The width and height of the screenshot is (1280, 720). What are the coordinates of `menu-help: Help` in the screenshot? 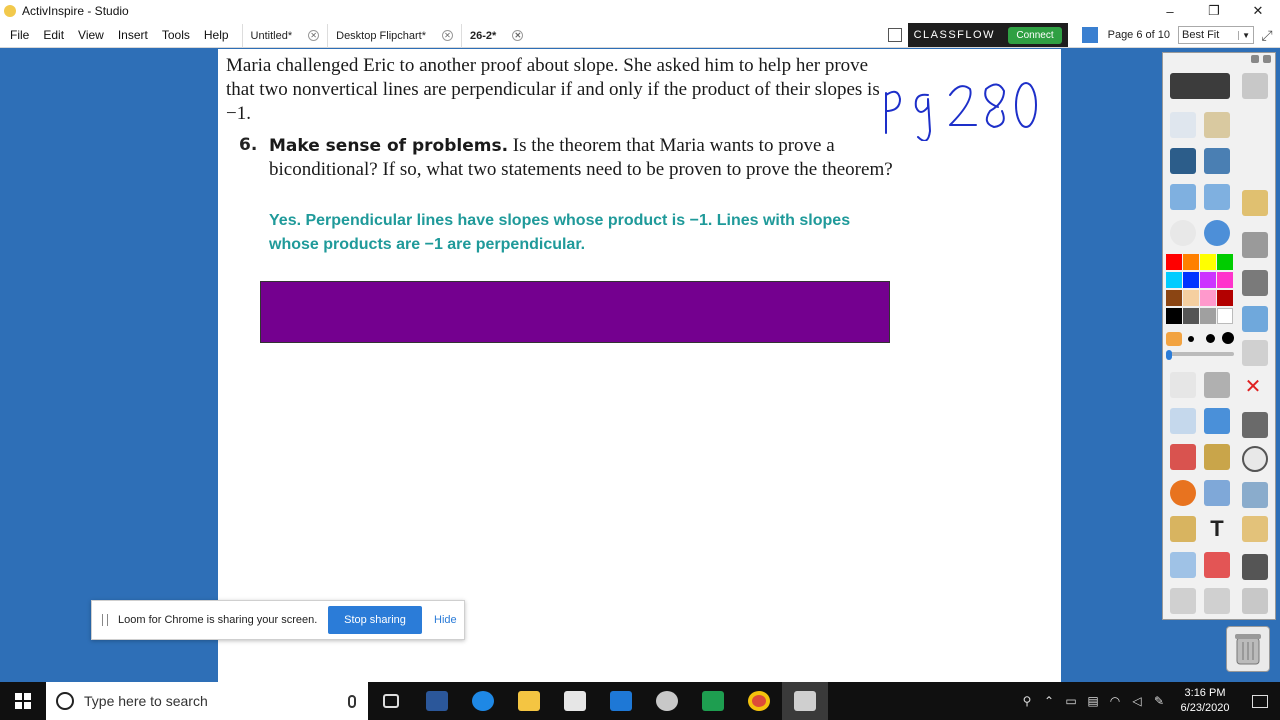 It's located at (216, 35).